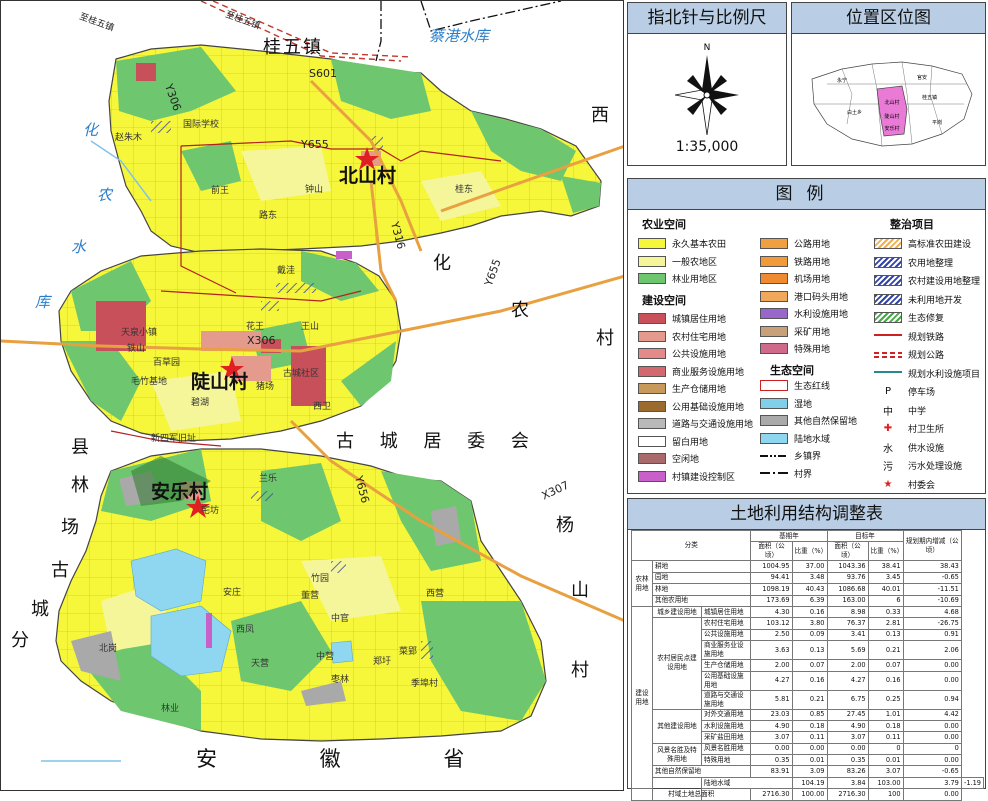 Image resolution: width=988 pixels, height=801 pixels. I want to click on table-cell: 0, so click(885, 749).